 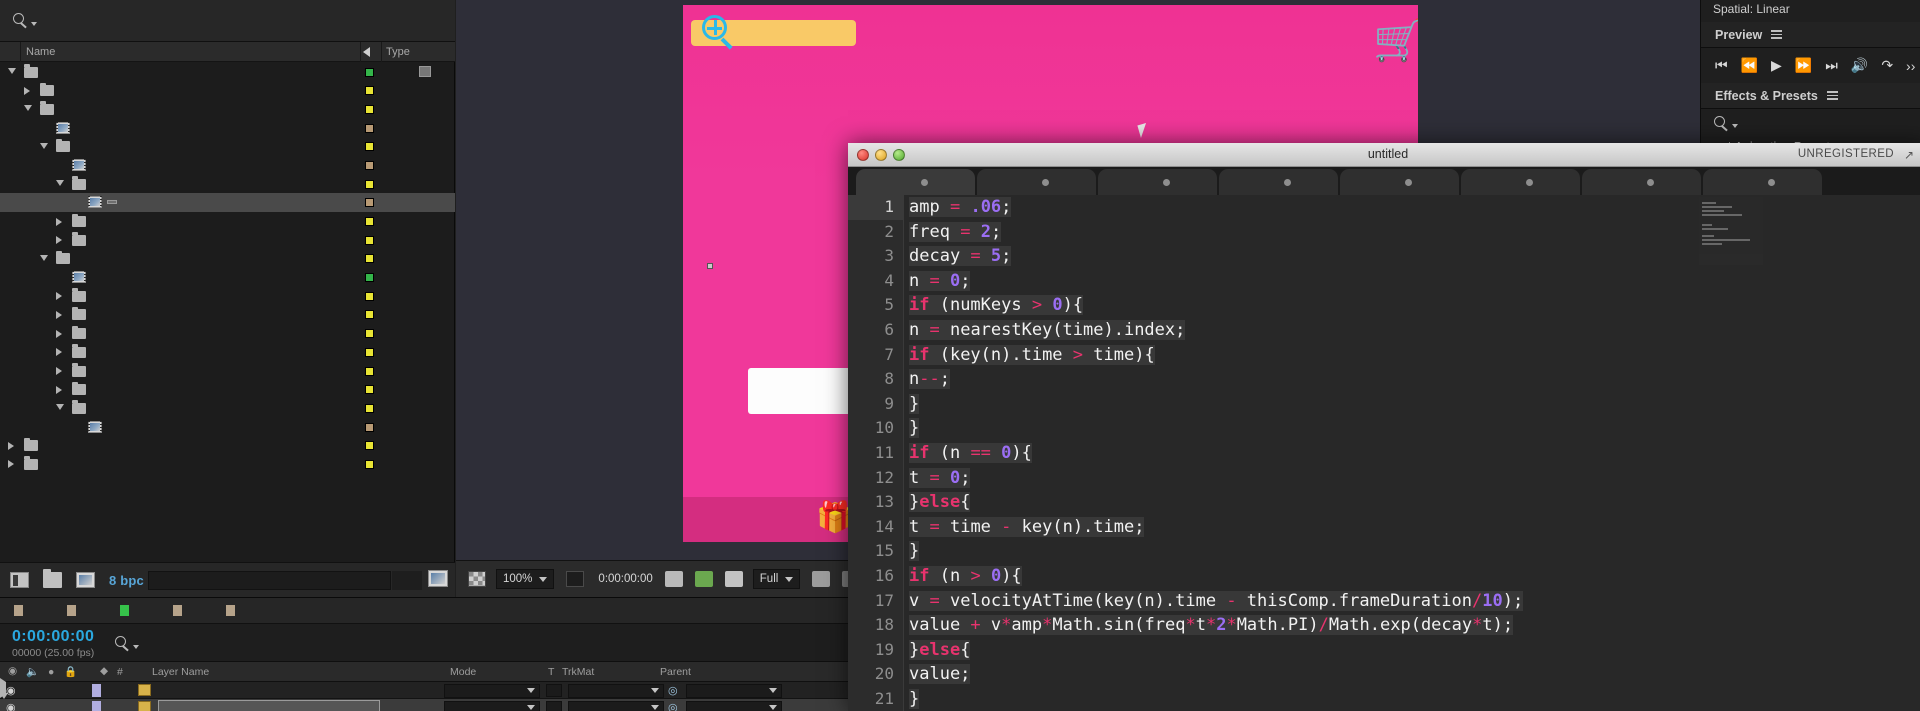 What do you see at coordinates (12, 671) in the screenshot?
I see `eye-icon: ◉` at bounding box center [12, 671].